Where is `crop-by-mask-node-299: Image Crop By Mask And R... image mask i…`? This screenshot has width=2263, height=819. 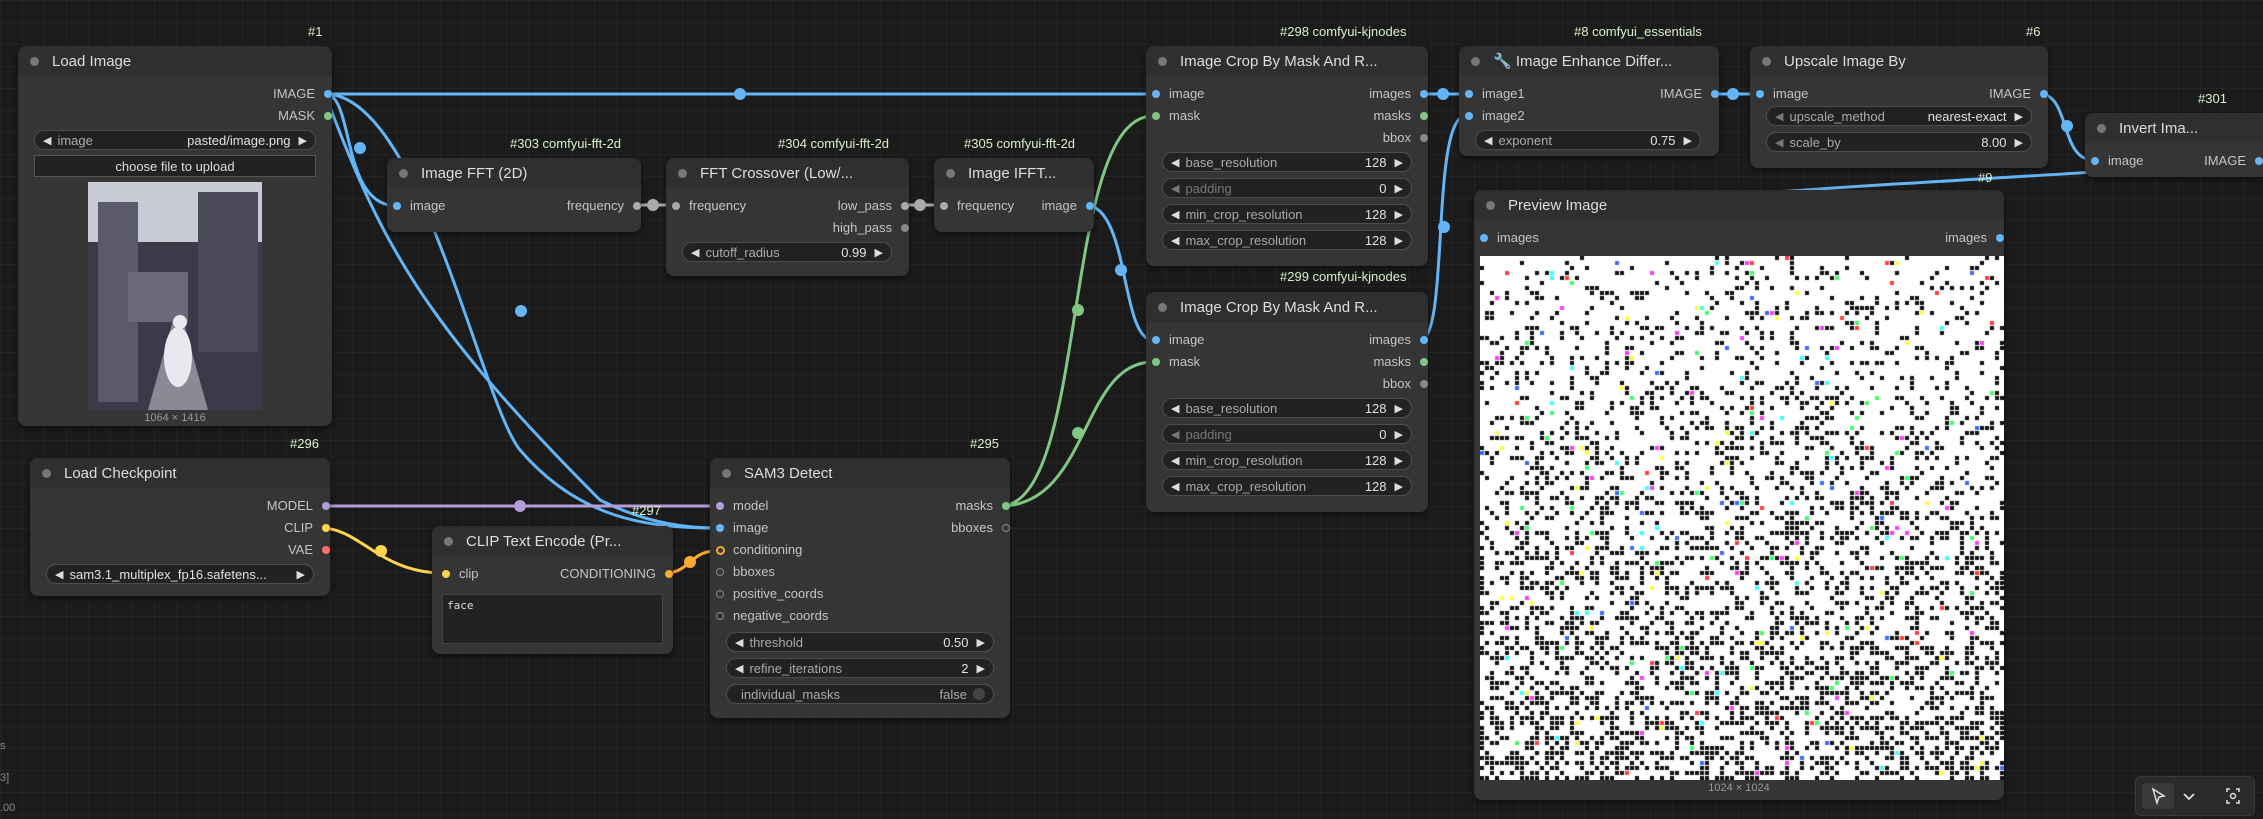
crop-by-mask-node-299: Image Crop By Mask And R... image mask i… is located at coordinates (1287, 402).